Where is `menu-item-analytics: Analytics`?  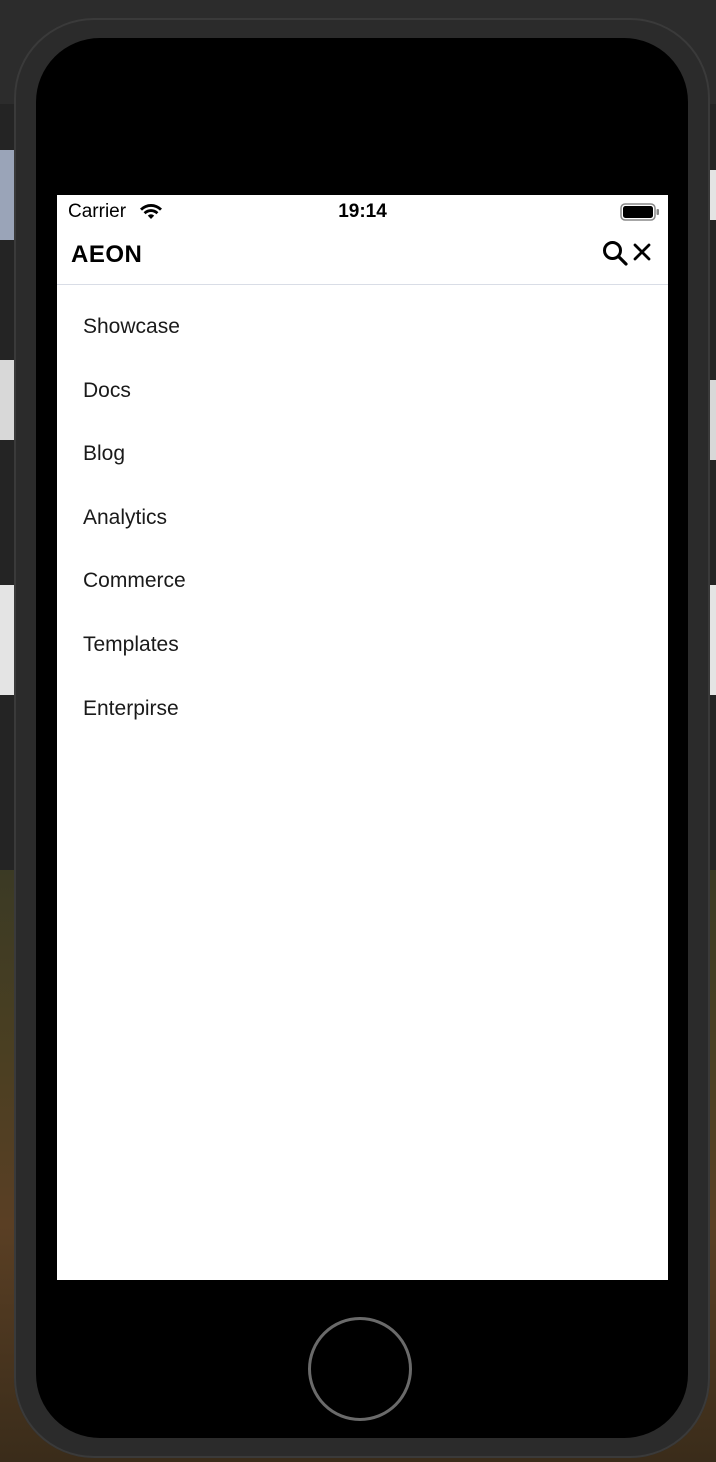 menu-item-analytics: Analytics is located at coordinates (362, 518).